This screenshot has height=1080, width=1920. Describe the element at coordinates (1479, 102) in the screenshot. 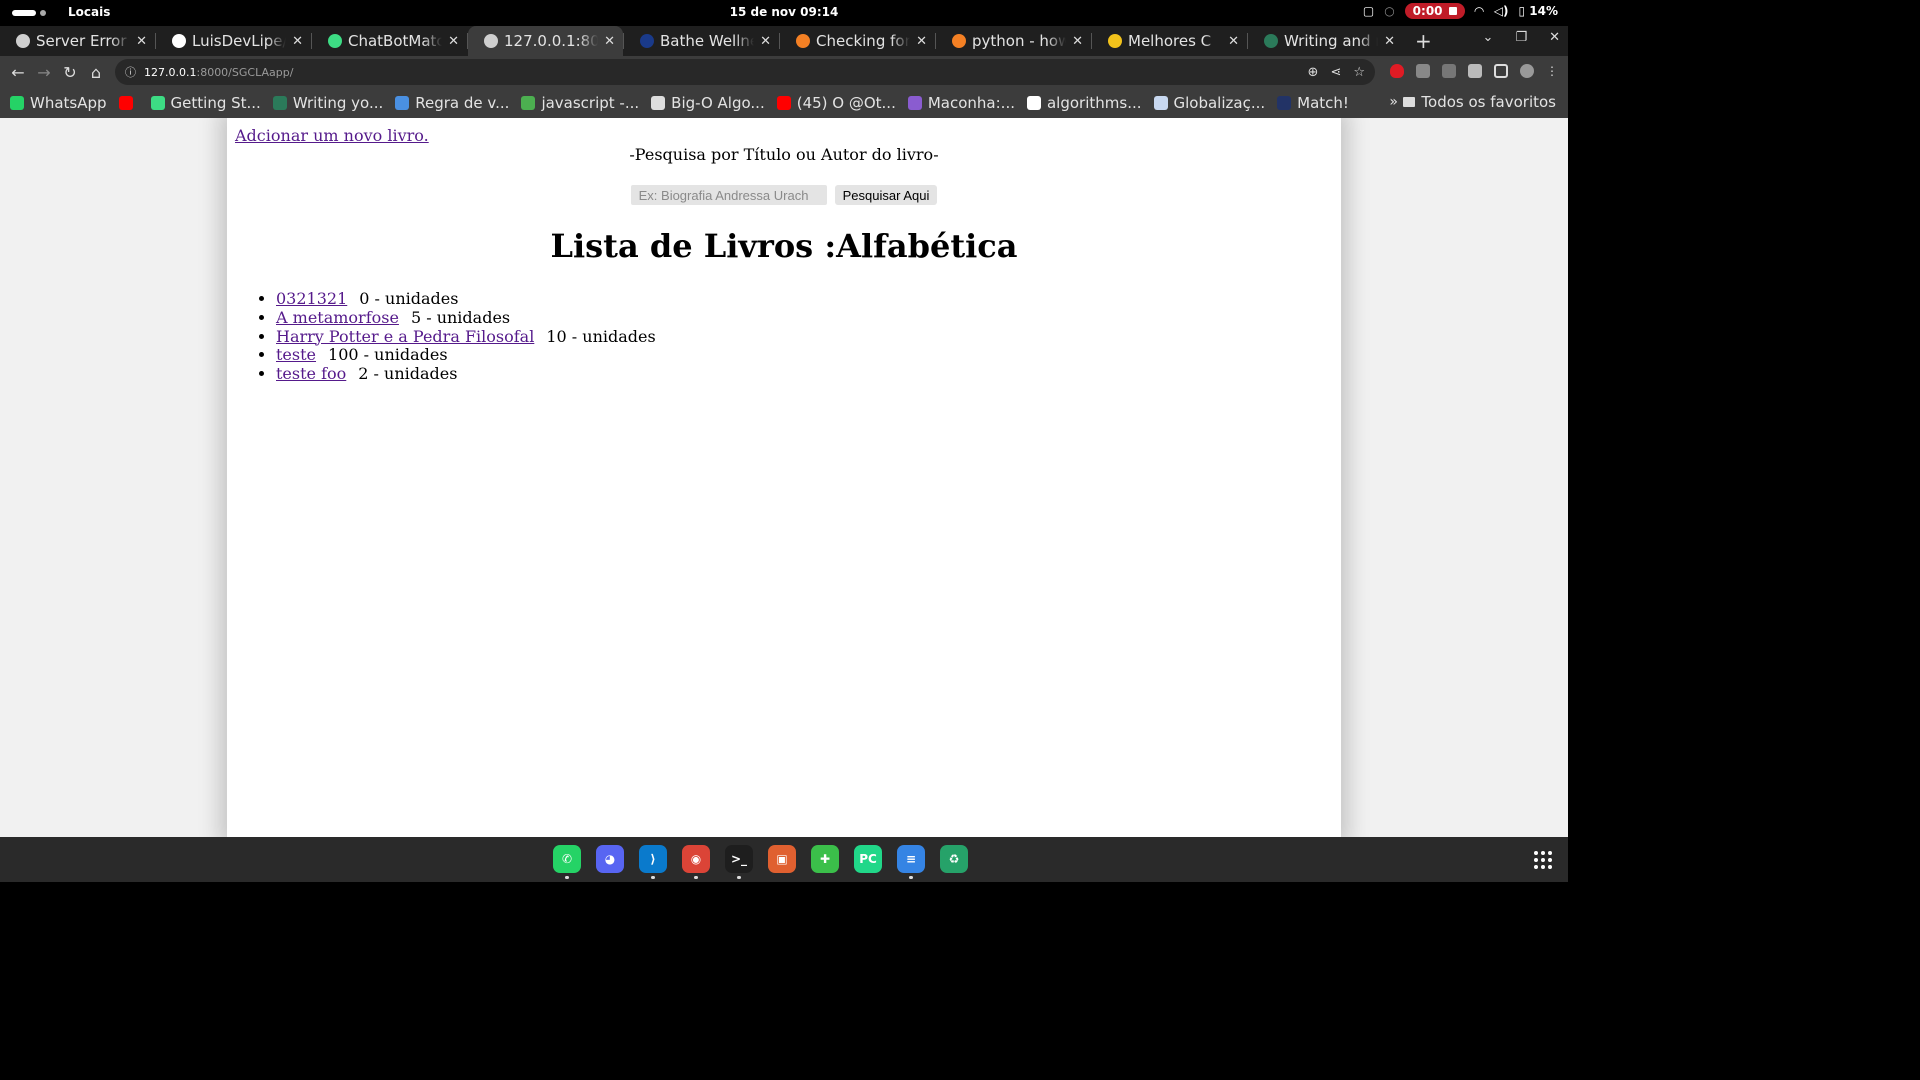

I see `all-bookmarks-folder: Todos os favoritos` at that location.